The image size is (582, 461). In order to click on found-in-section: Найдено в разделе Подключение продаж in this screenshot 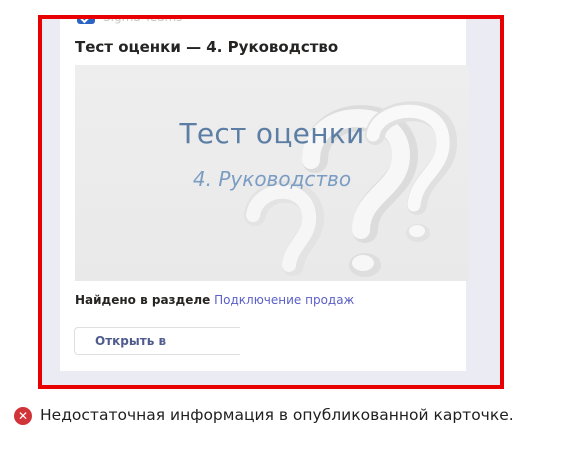, I will do `click(214, 300)`.